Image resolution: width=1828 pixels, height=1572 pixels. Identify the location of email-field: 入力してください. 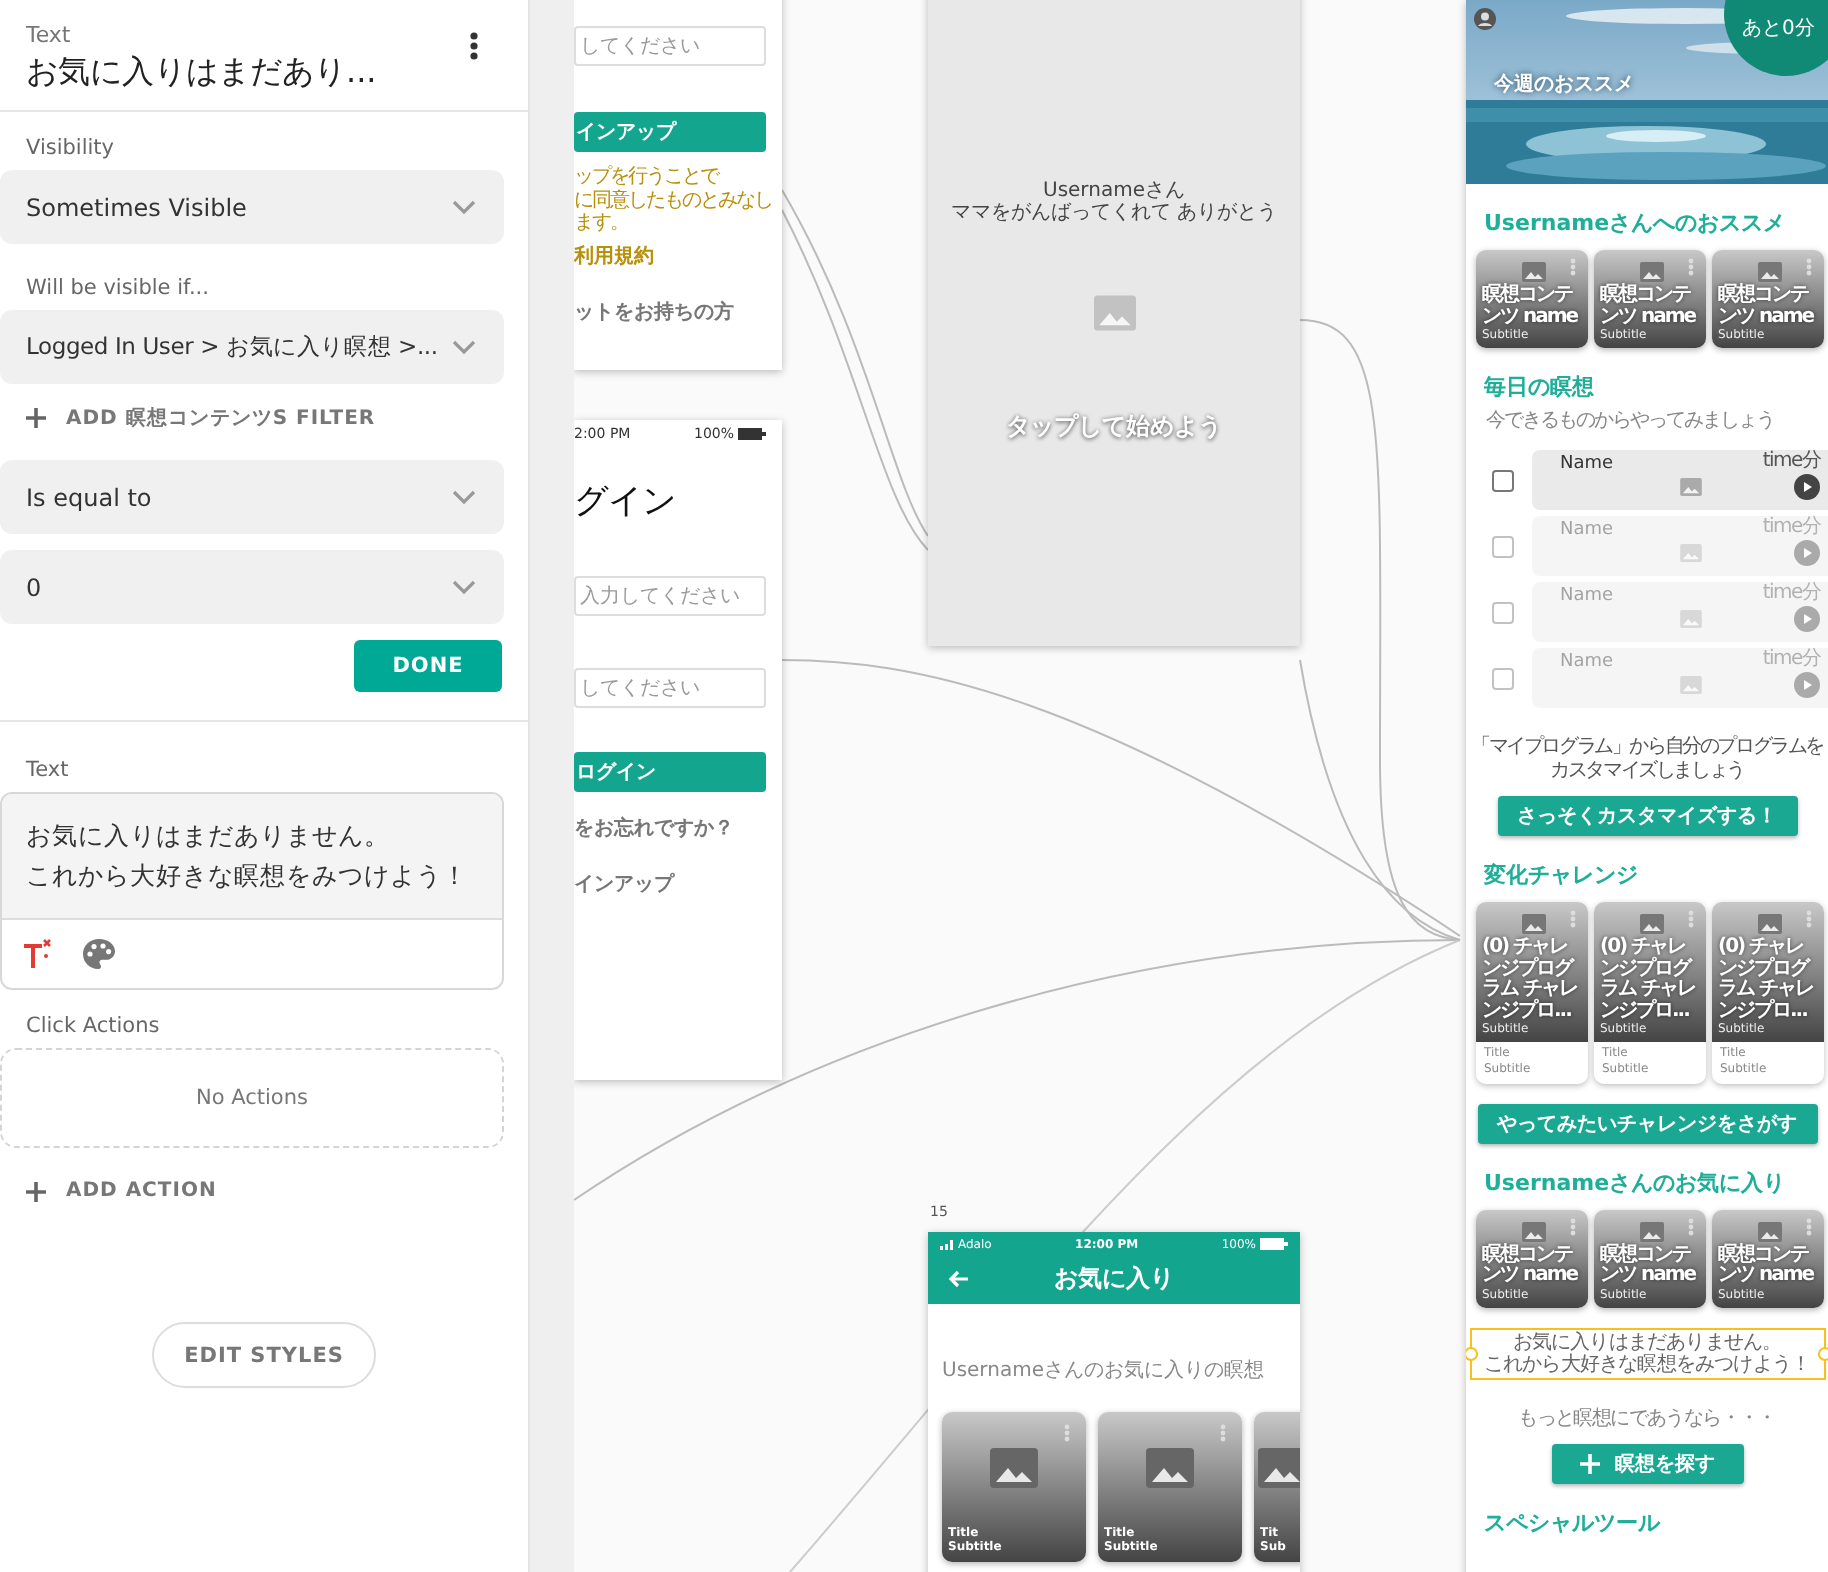
(670, 596).